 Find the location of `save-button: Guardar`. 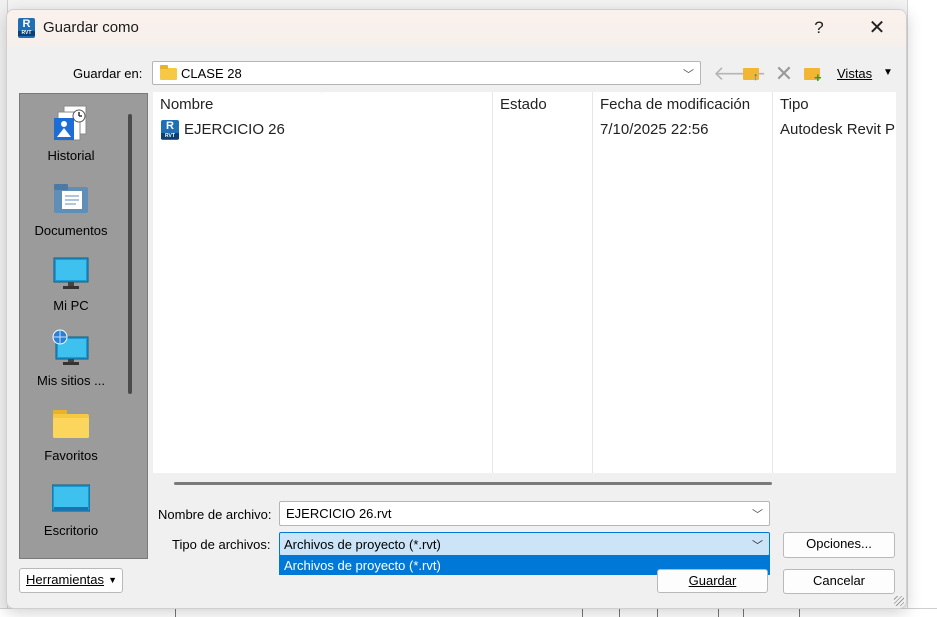

save-button: Guardar is located at coordinates (712, 581).